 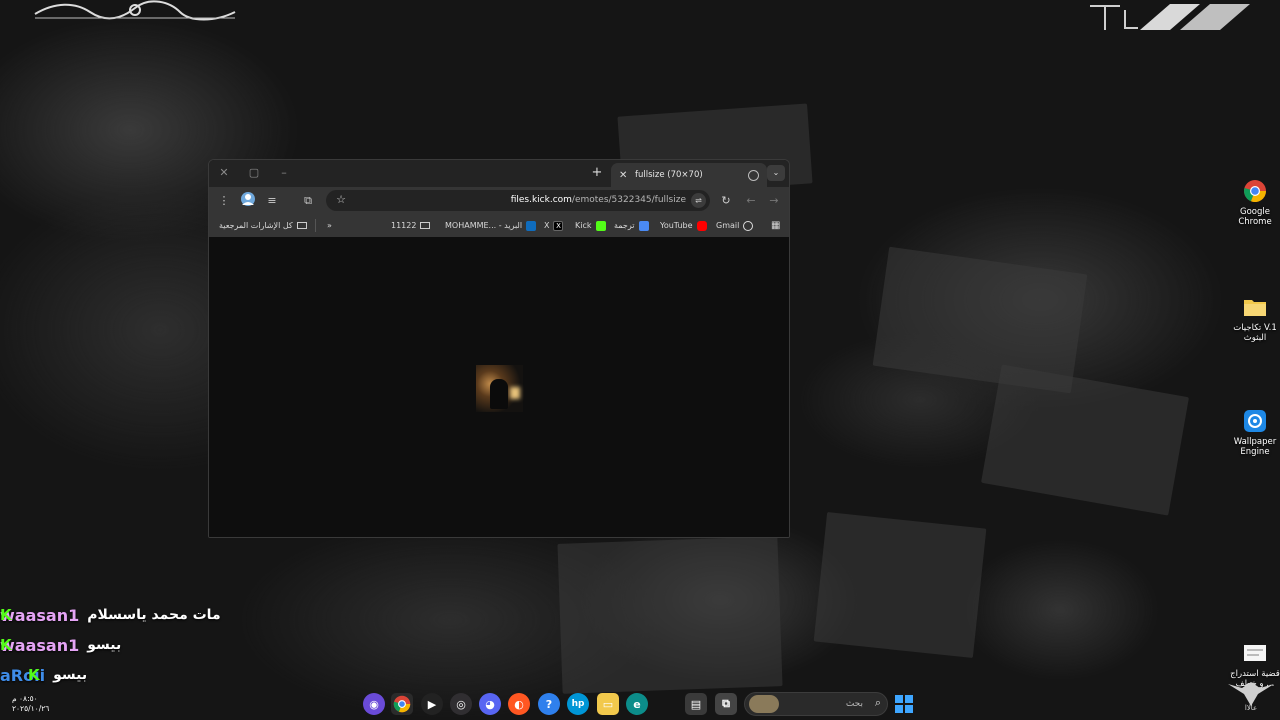 I want to click on clock-time: ٠٨:٥٠ م, so click(x=25, y=698).